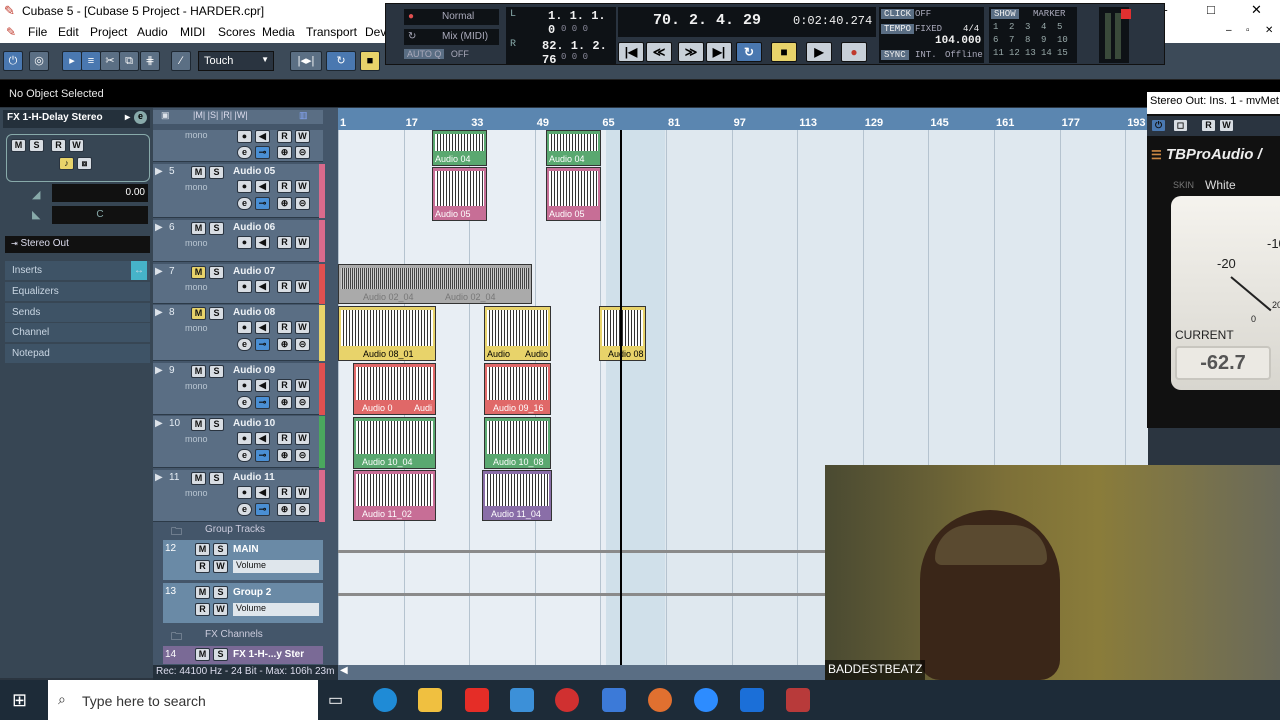 The image size is (1280, 720). I want to click on clip-audio-04-a: Audio 04, so click(459, 148).